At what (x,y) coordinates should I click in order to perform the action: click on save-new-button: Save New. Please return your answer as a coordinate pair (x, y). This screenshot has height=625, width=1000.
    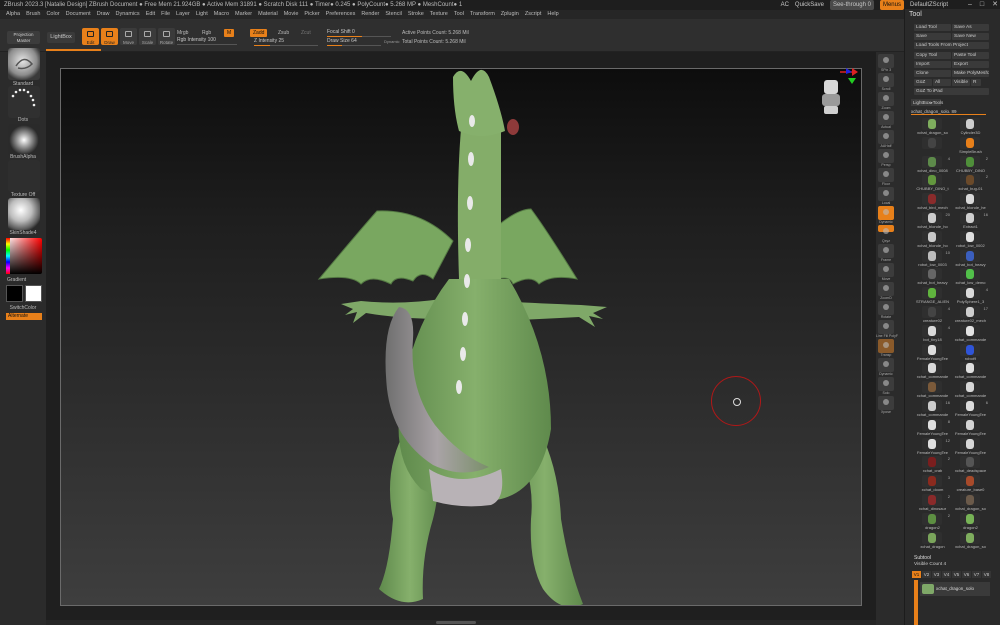
    Looking at the image, I should click on (970, 37).